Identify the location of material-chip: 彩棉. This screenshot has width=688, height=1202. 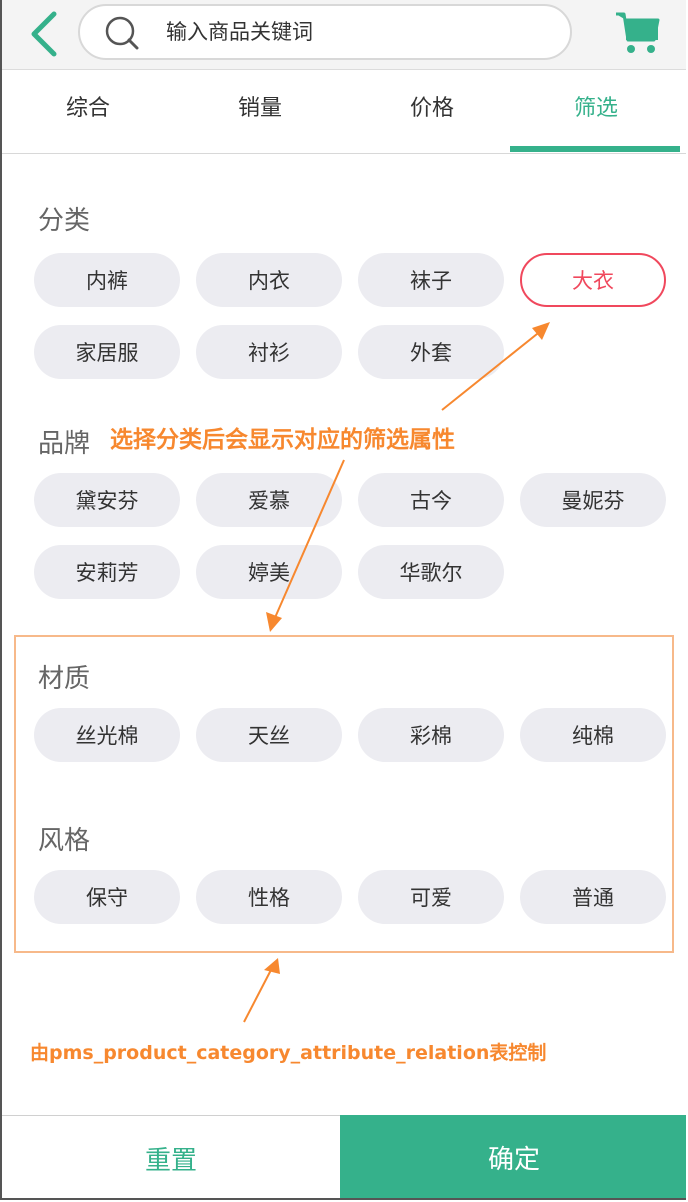
(431, 735).